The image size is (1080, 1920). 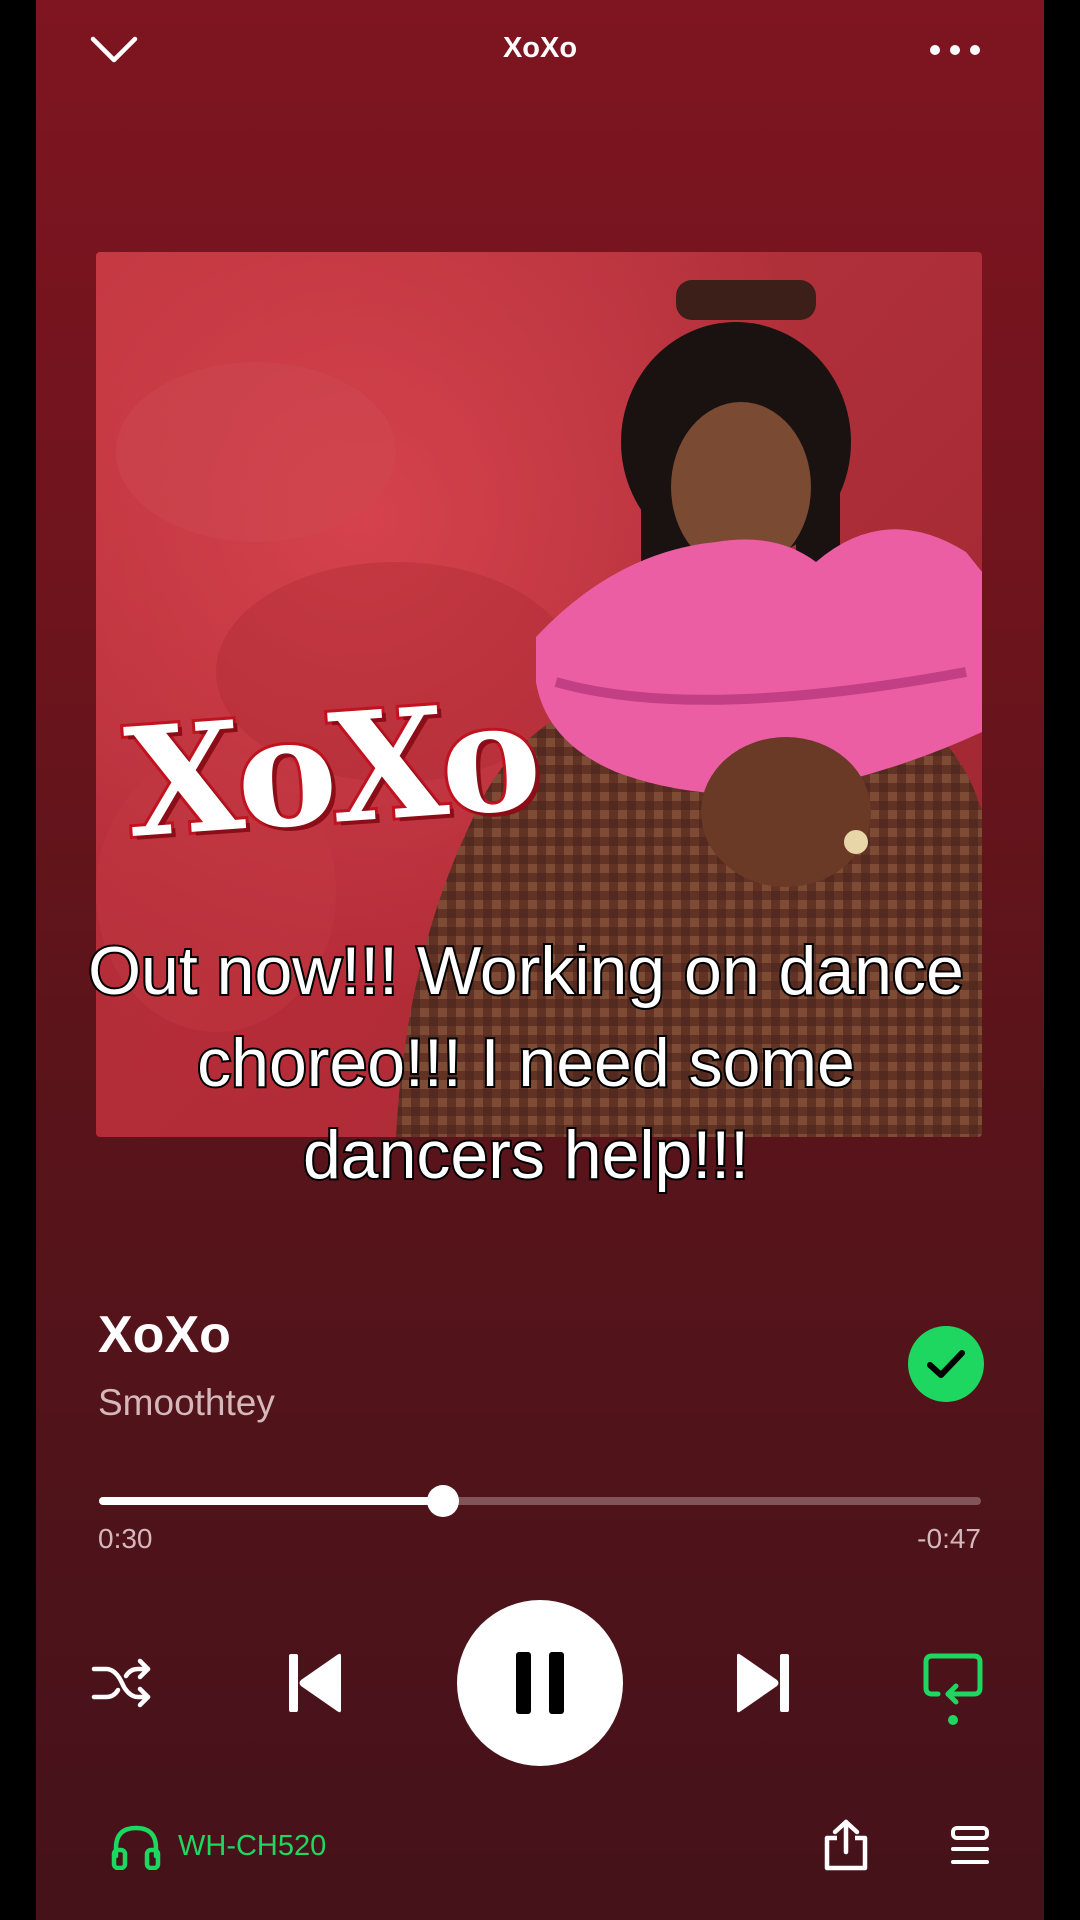 I want to click on connect-device-button, so click(x=136, y=1847).